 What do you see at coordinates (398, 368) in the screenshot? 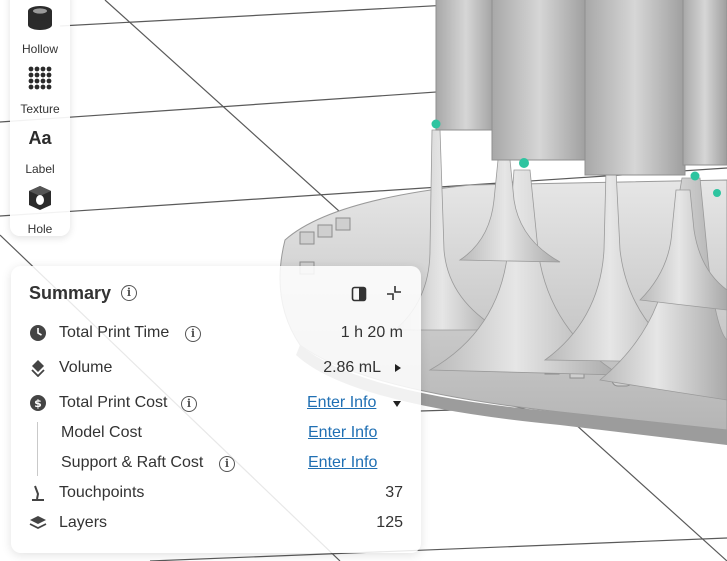
I see `volume-expand-icon` at bounding box center [398, 368].